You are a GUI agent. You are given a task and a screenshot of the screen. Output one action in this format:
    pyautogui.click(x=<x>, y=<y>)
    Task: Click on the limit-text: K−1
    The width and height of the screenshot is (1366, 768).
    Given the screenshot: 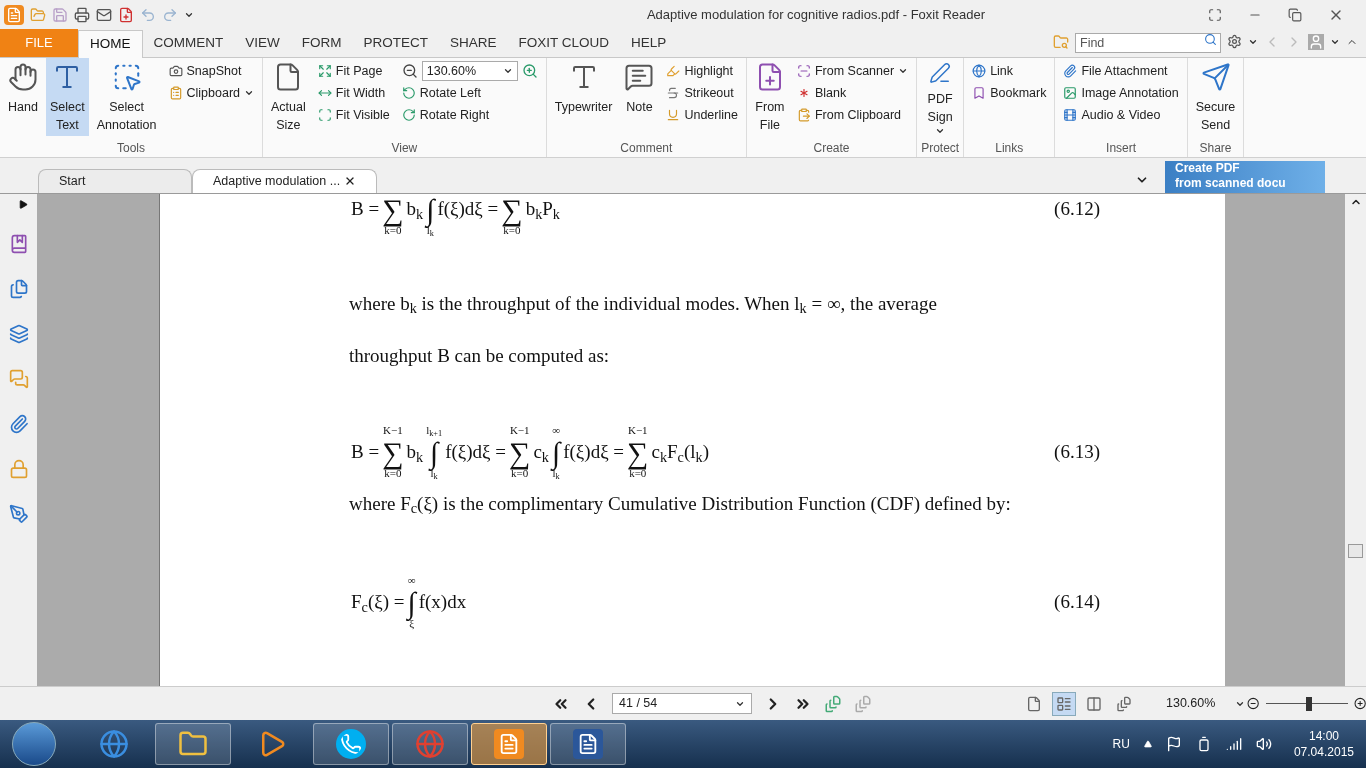 What is the action you would take?
    pyautogui.click(x=393, y=431)
    